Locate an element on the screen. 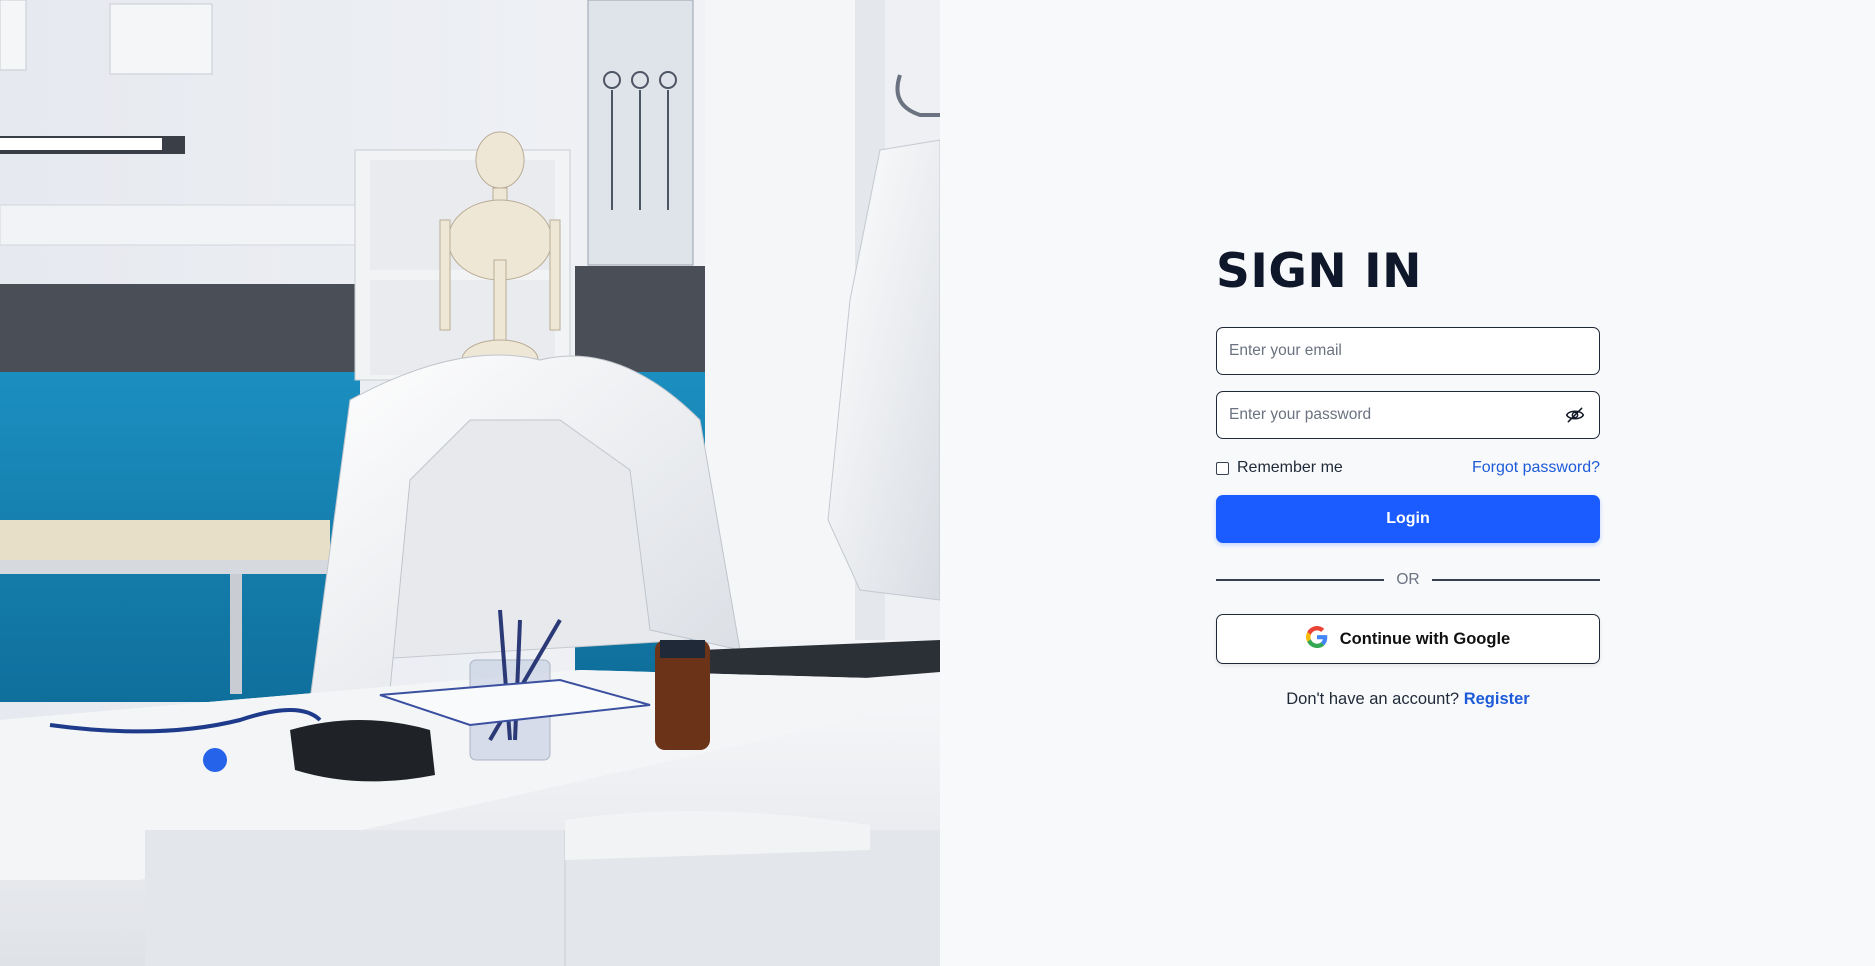 Image resolution: width=1875 pixels, height=966 pixels. remember-me-checkbox is located at coordinates (1222, 468).